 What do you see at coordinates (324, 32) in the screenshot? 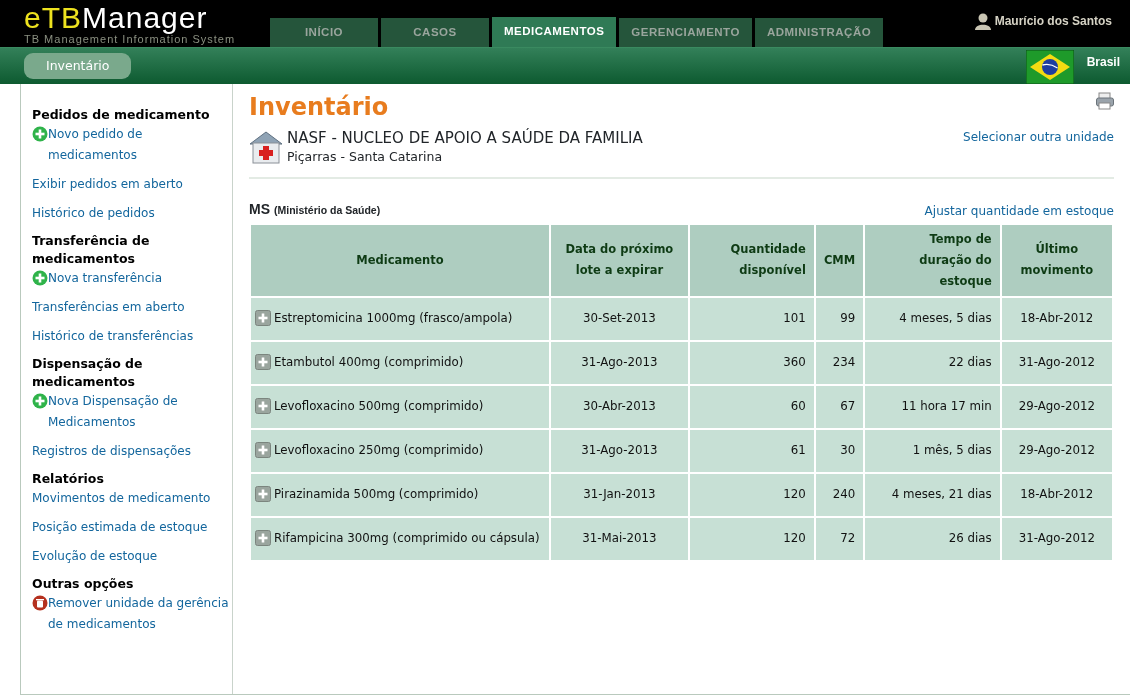
I see `nav-tab: INÍCIO` at bounding box center [324, 32].